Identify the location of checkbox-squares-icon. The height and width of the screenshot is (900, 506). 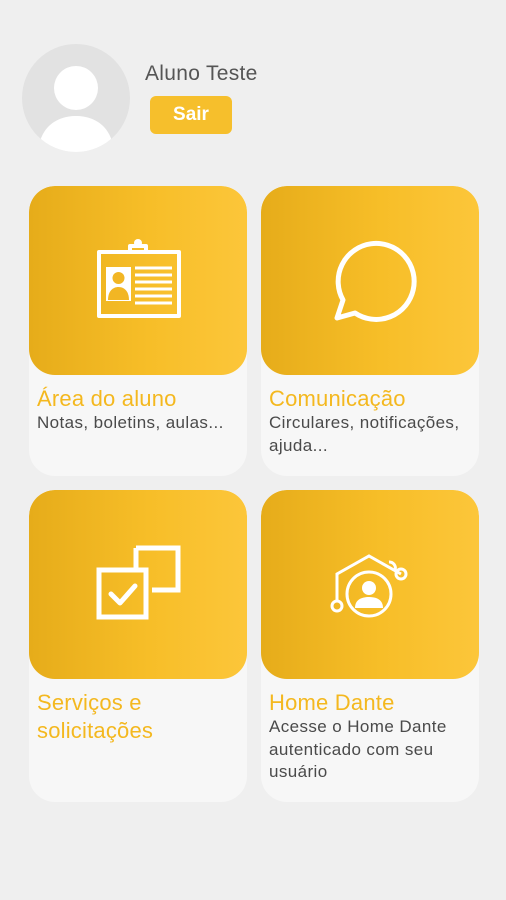
(138, 582).